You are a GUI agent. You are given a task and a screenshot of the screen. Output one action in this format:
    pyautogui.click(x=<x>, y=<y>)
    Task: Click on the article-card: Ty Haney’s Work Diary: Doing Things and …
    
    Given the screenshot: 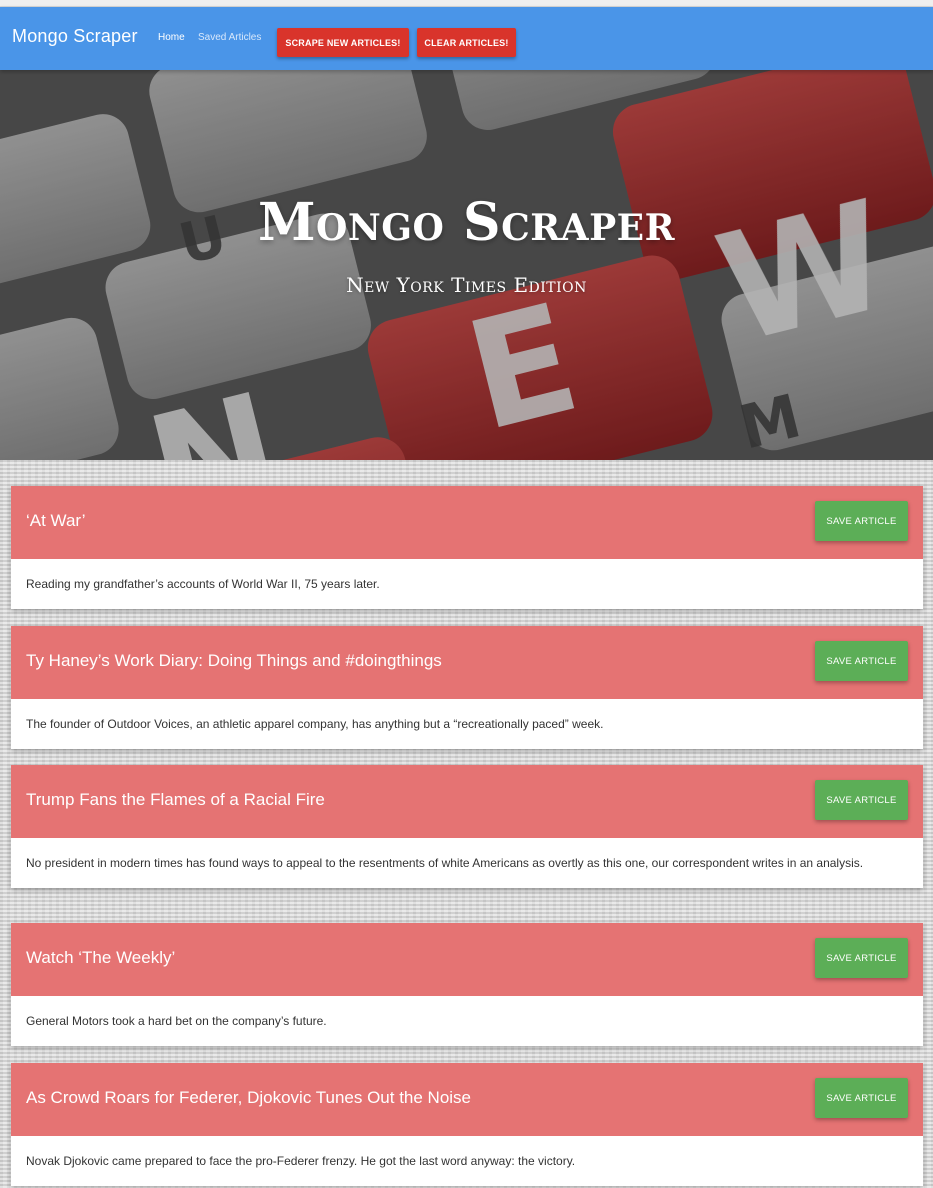 What is the action you would take?
    pyautogui.click(x=467, y=687)
    